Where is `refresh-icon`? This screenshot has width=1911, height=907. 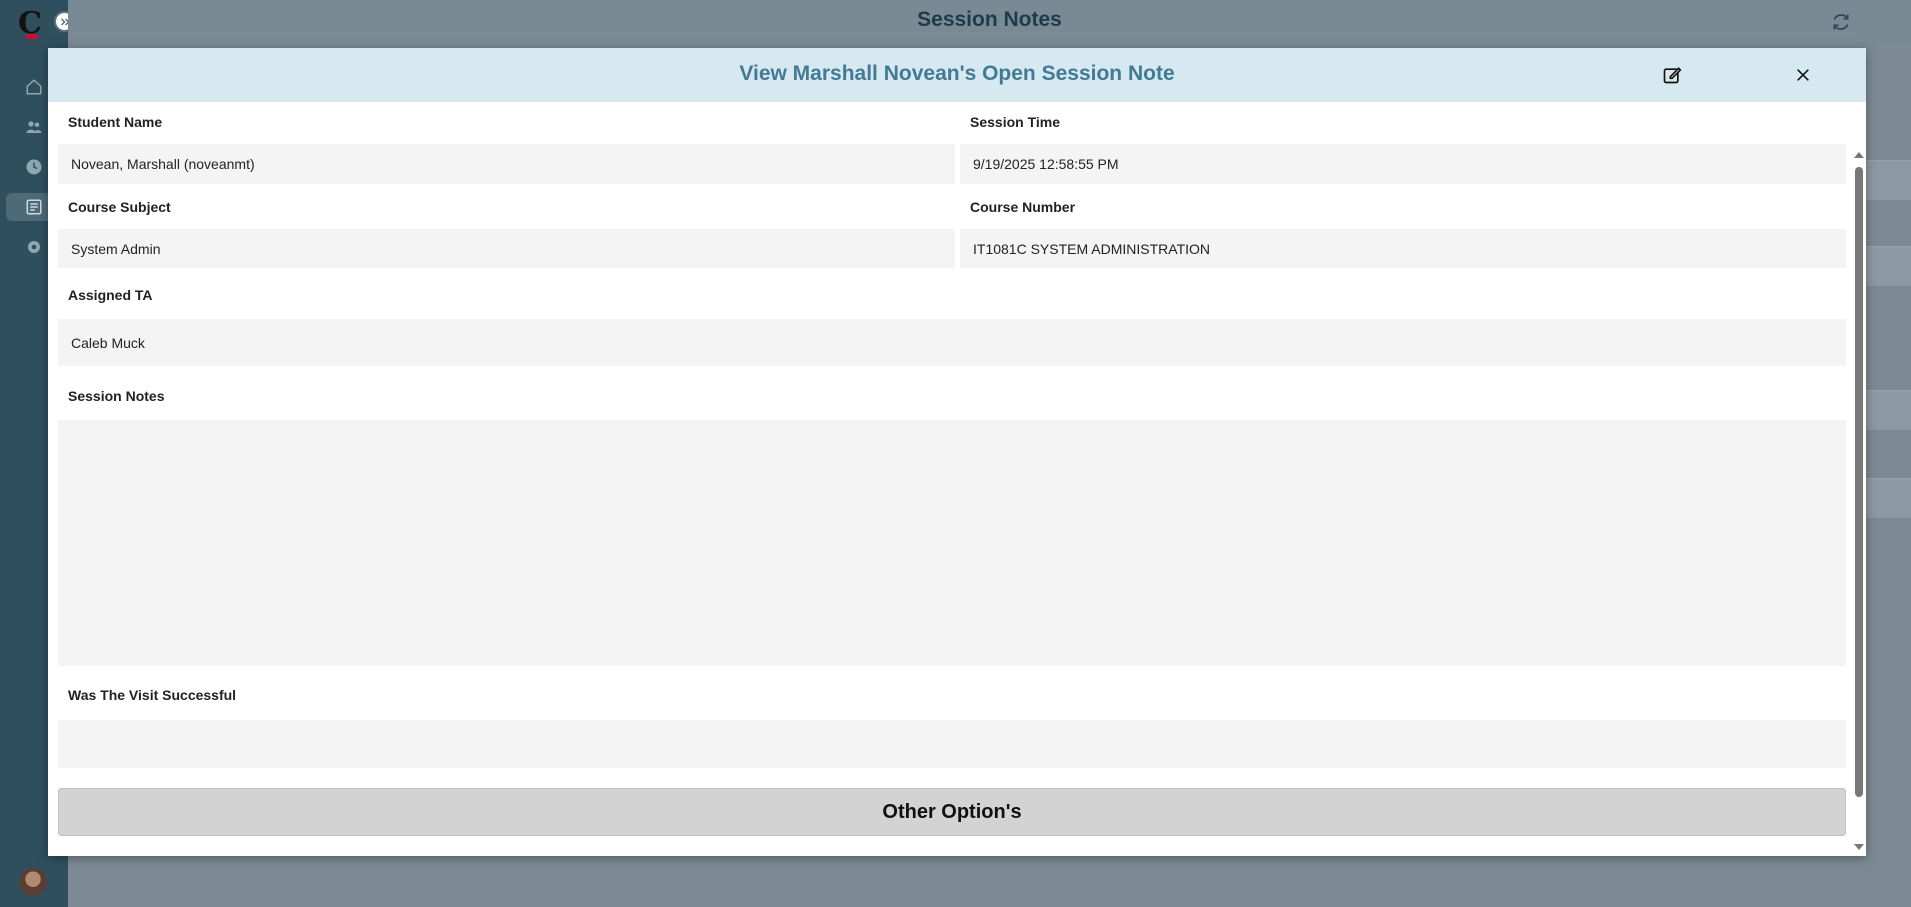 refresh-icon is located at coordinates (1841, 24).